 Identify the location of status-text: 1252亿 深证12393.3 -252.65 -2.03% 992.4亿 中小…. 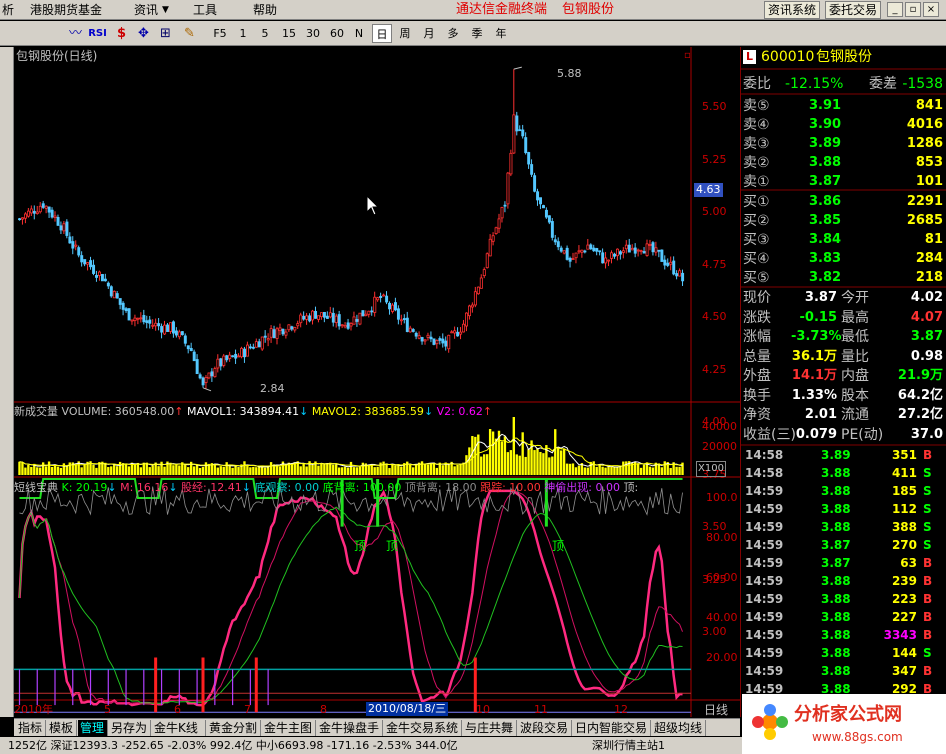
(233, 745).